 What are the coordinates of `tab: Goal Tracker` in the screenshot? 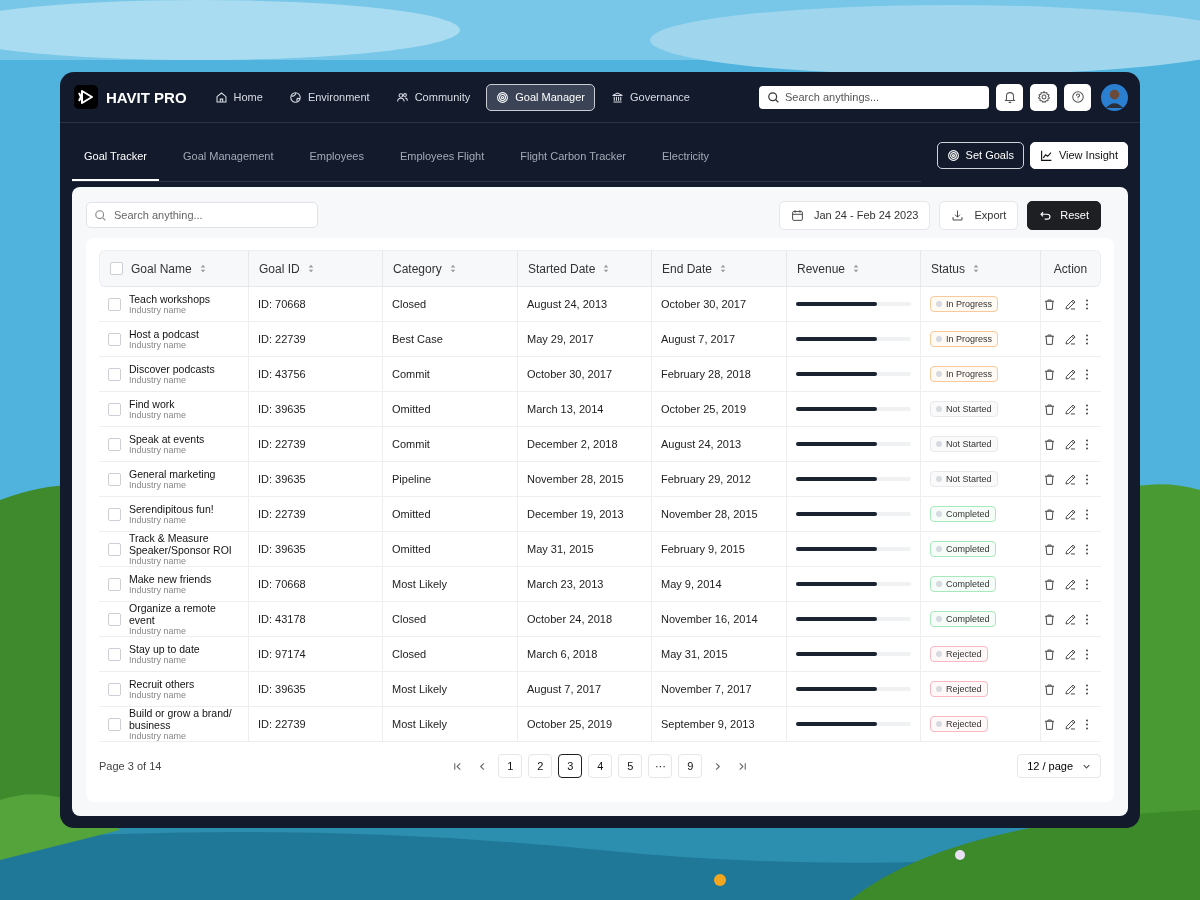 It's located at (115, 157).